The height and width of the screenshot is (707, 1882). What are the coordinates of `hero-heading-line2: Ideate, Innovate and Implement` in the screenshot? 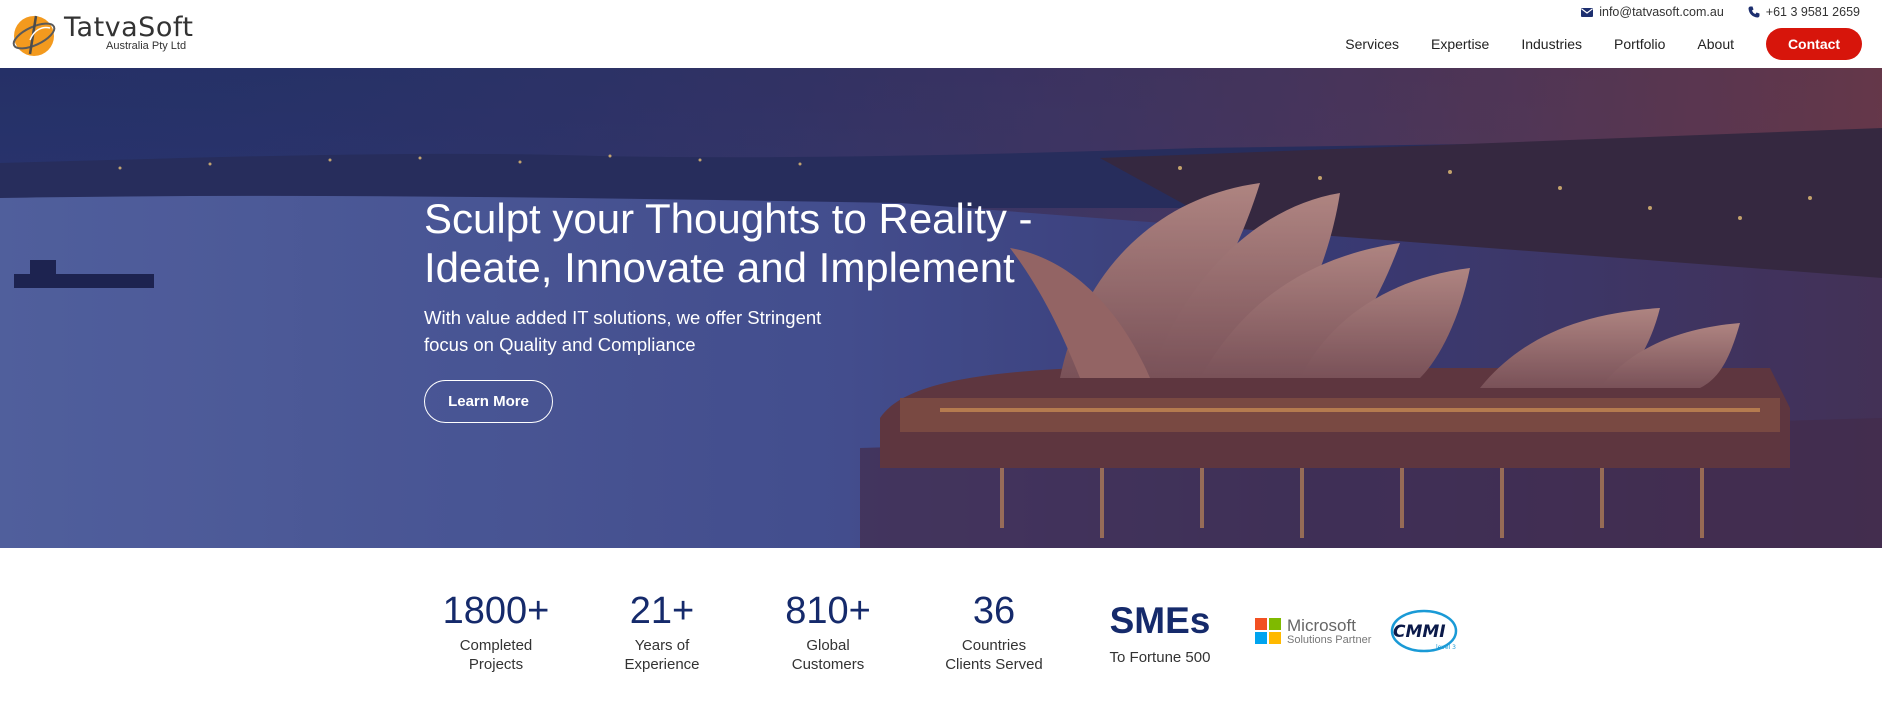 It's located at (719, 267).